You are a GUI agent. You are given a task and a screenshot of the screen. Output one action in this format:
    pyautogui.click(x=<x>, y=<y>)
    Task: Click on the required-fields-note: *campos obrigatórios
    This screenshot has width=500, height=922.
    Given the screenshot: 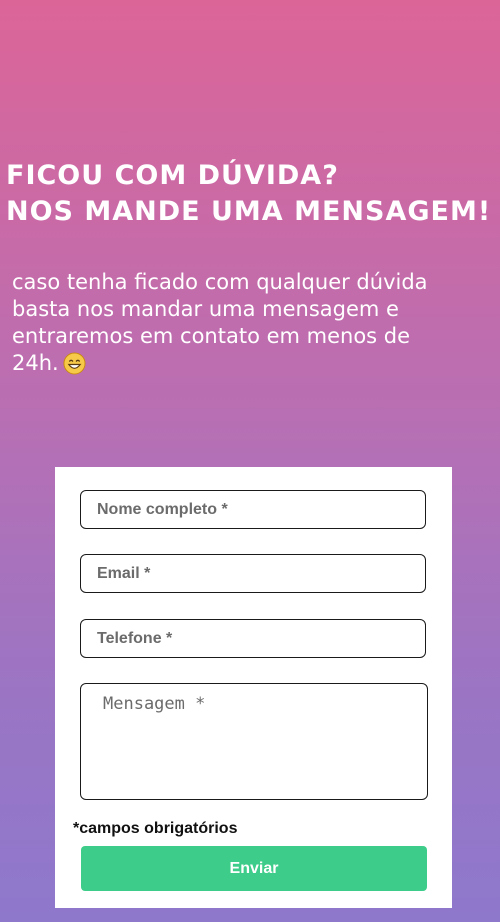 What is the action you would take?
    pyautogui.click(x=155, y=828)
    